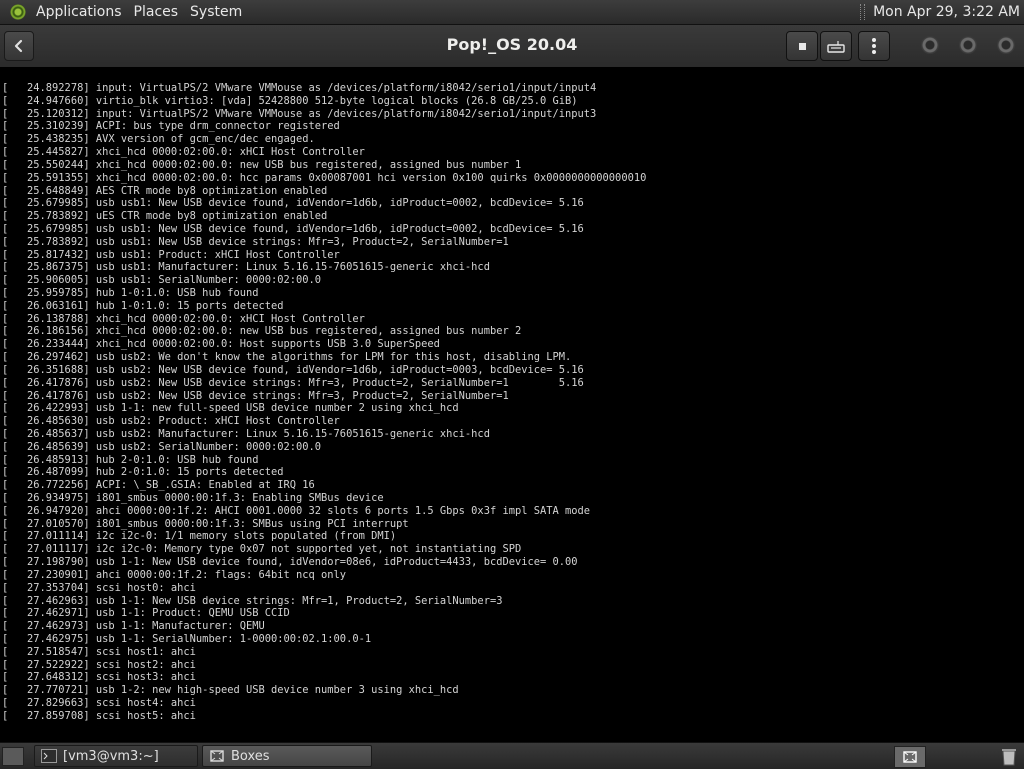 The image size is (1024, 769). I want to click on stop-icon, so click(802, 46).